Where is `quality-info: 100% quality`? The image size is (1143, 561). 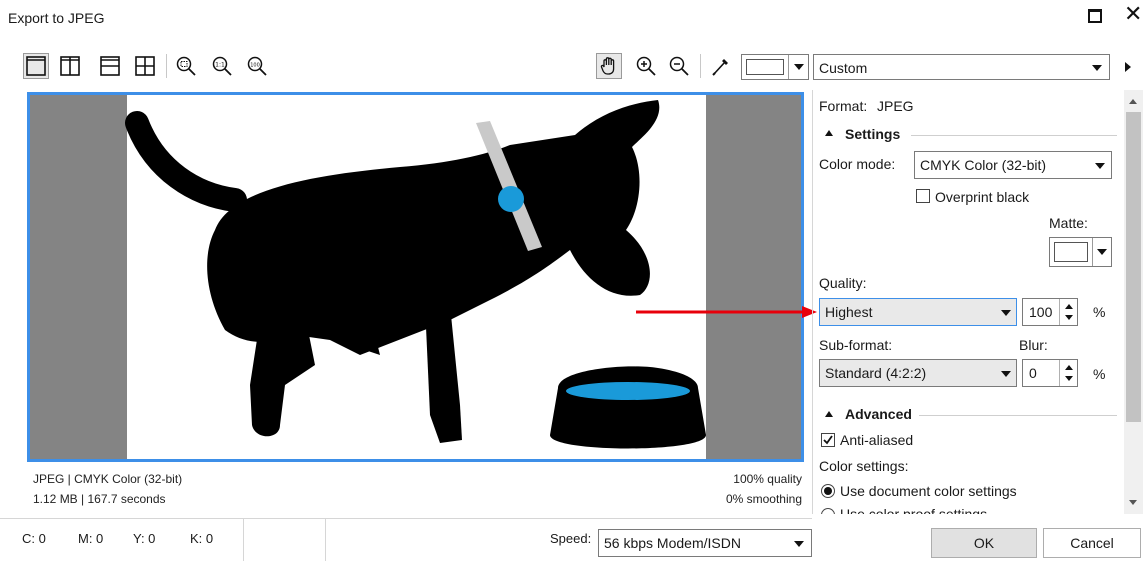
quality-info: 100% quality is located at coordinates (767, 479).